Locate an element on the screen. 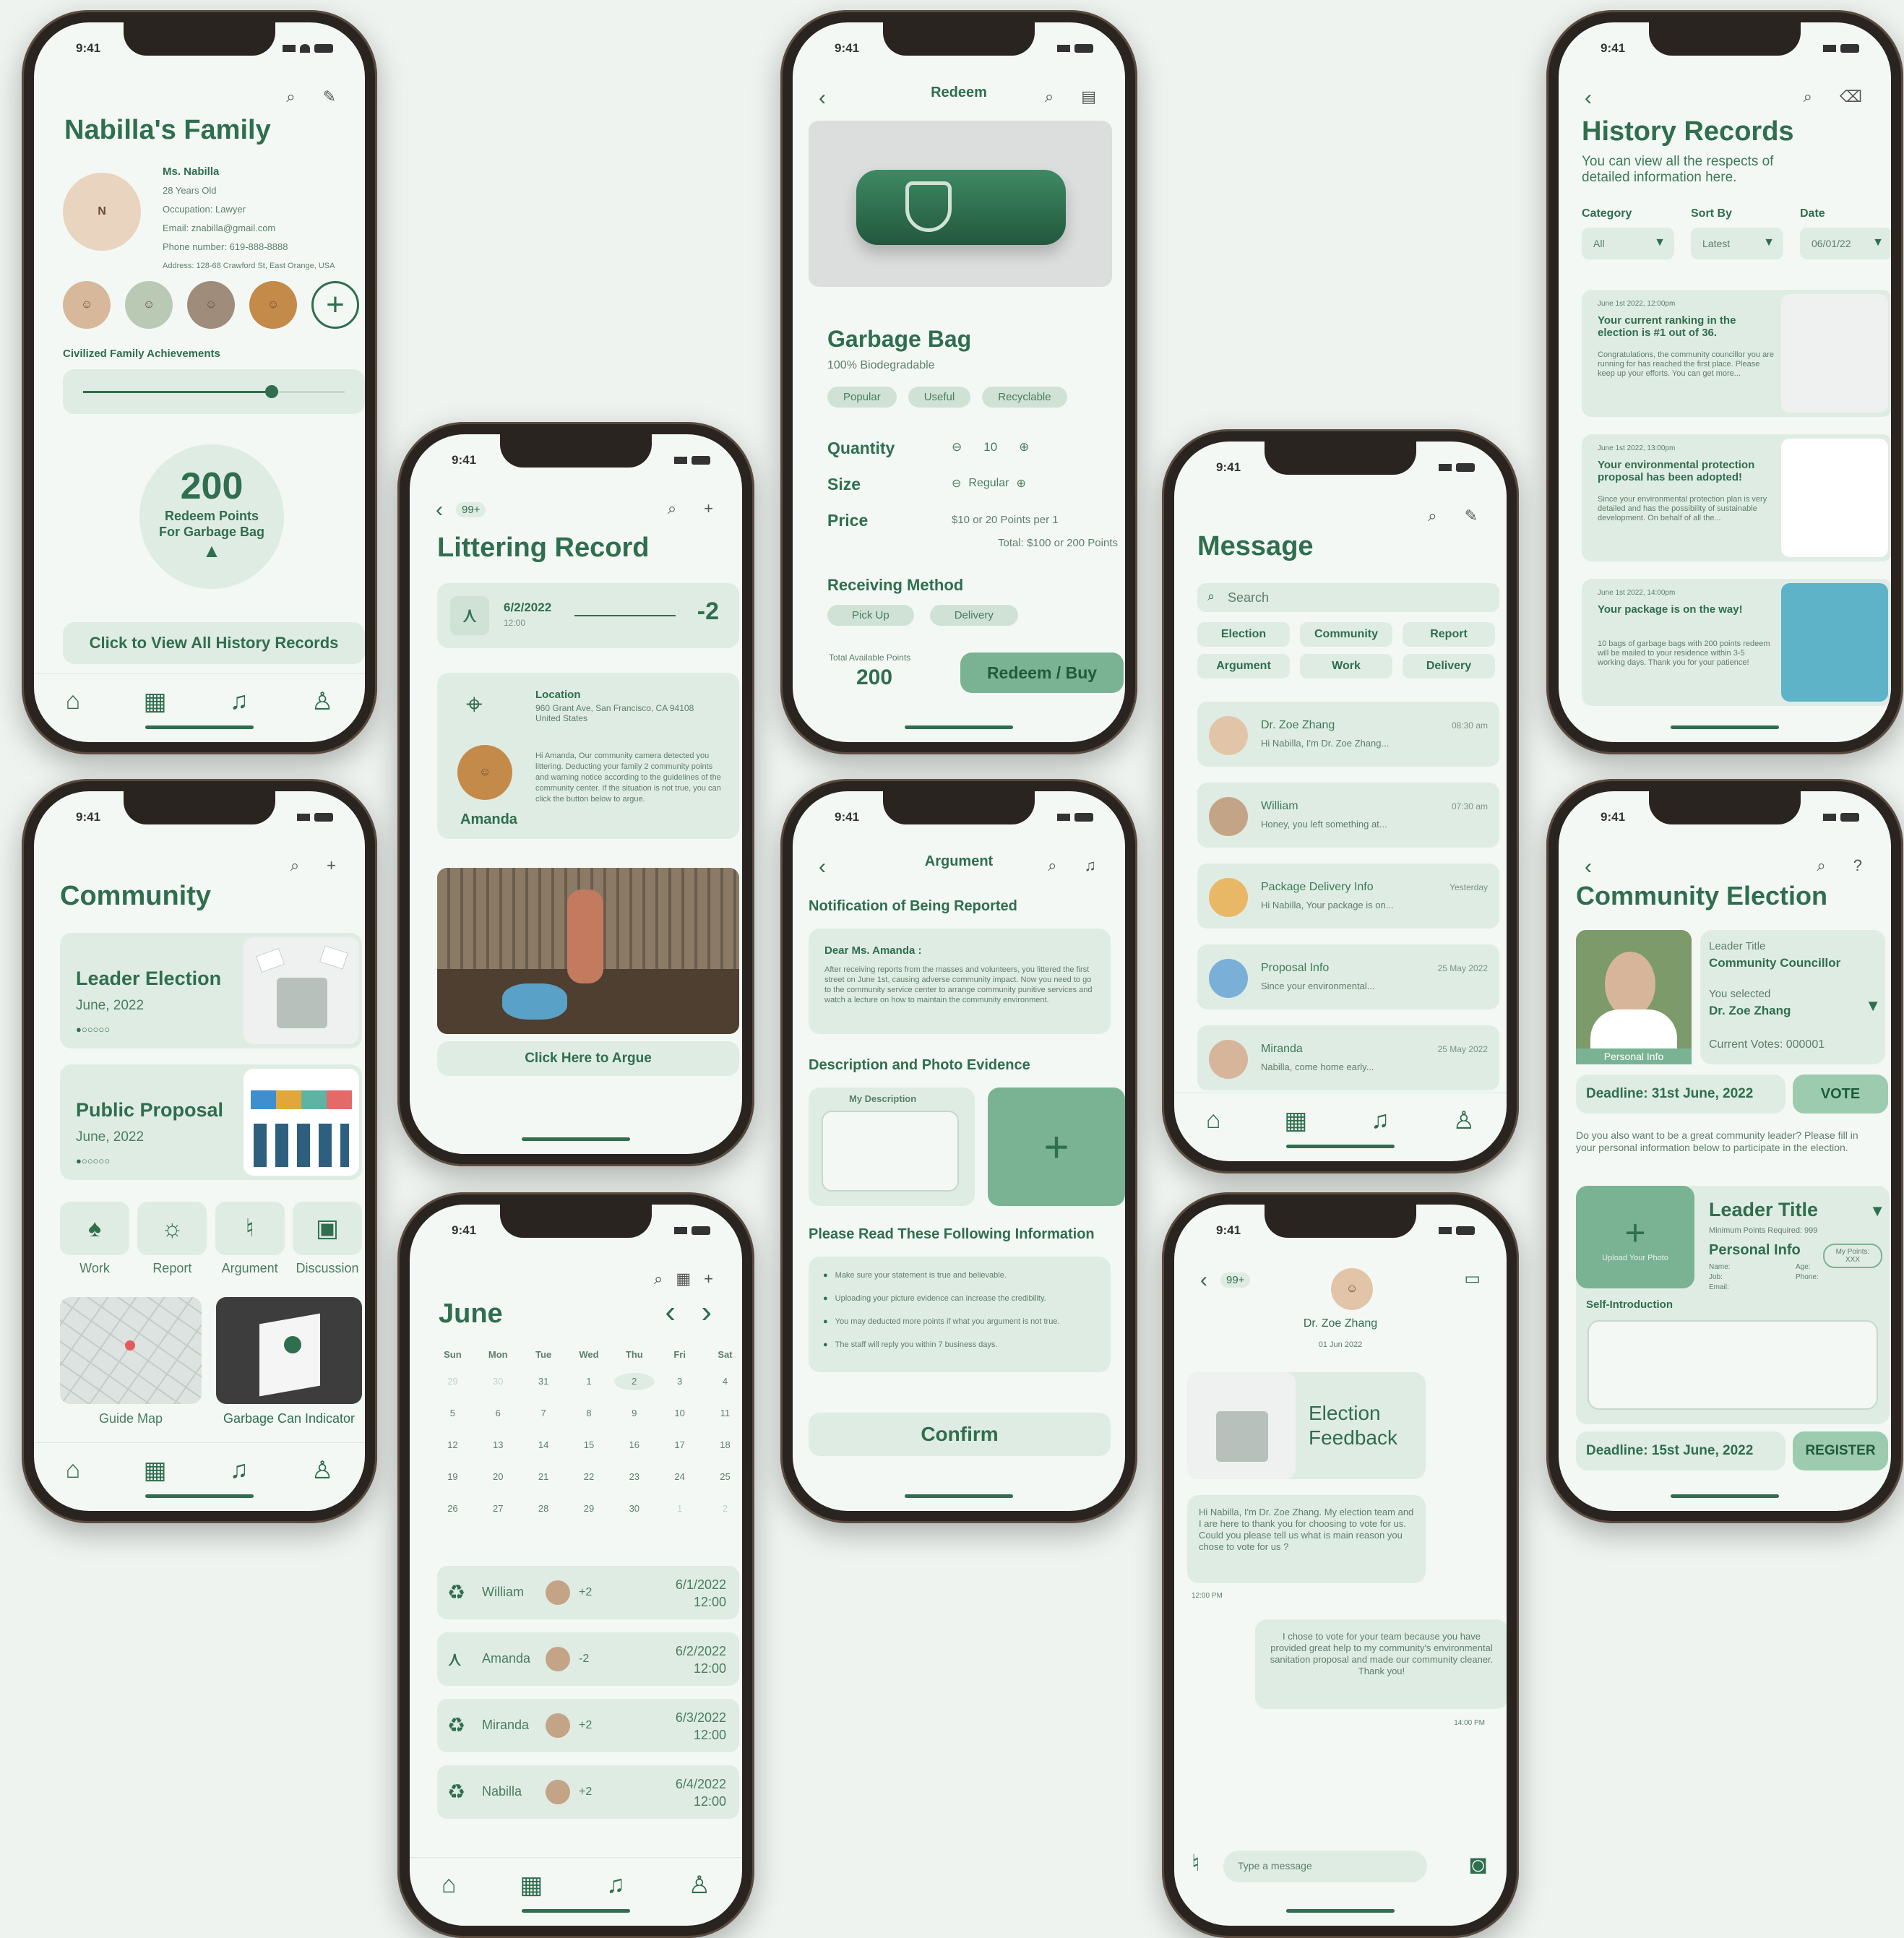 The width and height of the screenshot is (1904, 1938). plus-icon: ⊕ is located at coordinates (1020, 483).